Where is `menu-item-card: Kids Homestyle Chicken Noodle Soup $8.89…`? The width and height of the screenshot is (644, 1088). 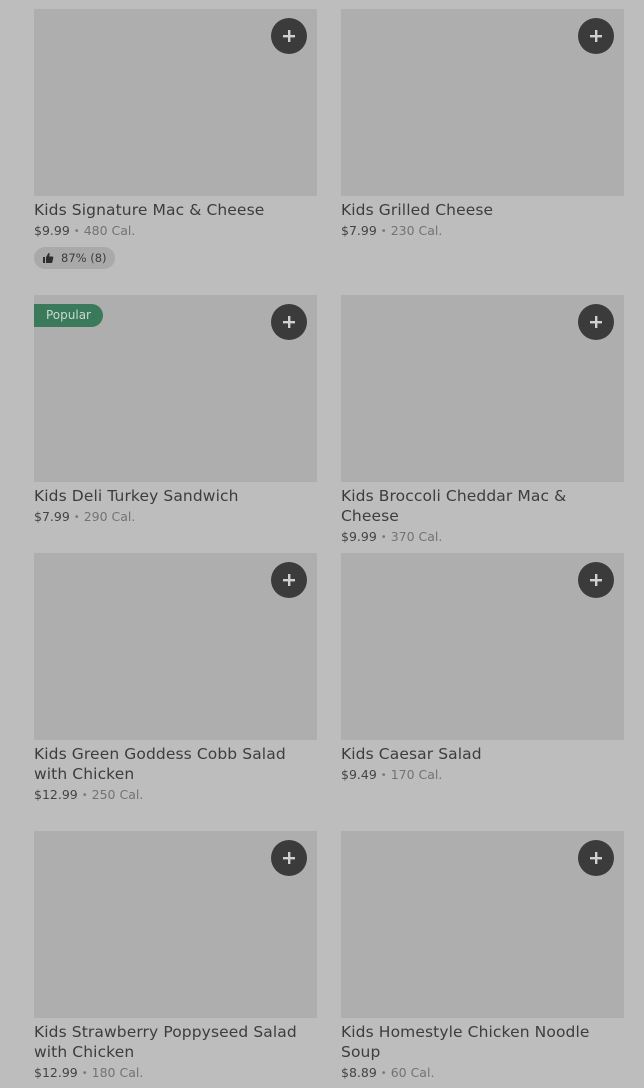
menu-item-card: Kids Homestyle Chicken Noodle Soup $8.89… is located at coordinates (482, 957).